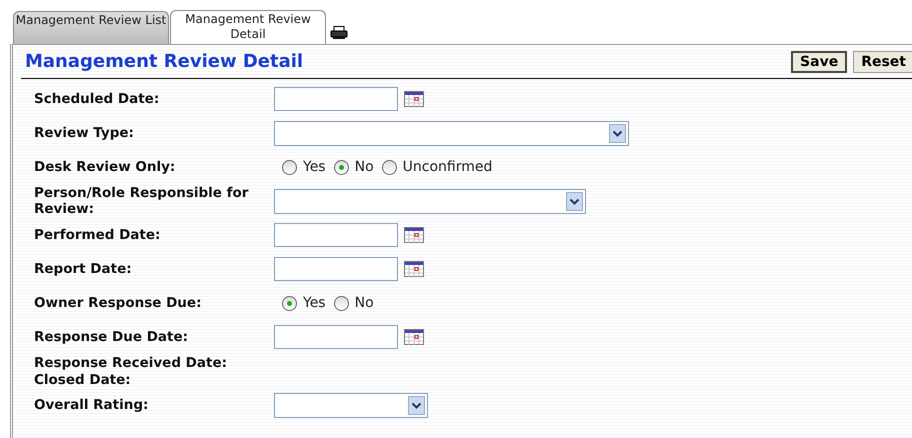 The height and width of the screenshot is (438, 912). I want to click on page-title: Management Review Detail, so click(164, 61).